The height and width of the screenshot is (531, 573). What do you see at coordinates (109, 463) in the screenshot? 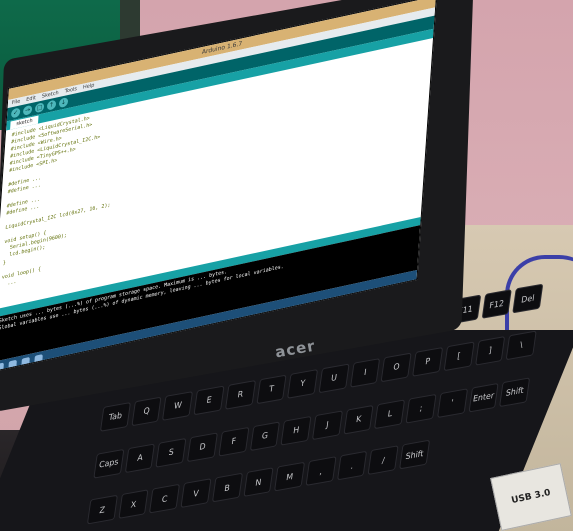
I see `key: Caps` at bounding box center [109, 463].